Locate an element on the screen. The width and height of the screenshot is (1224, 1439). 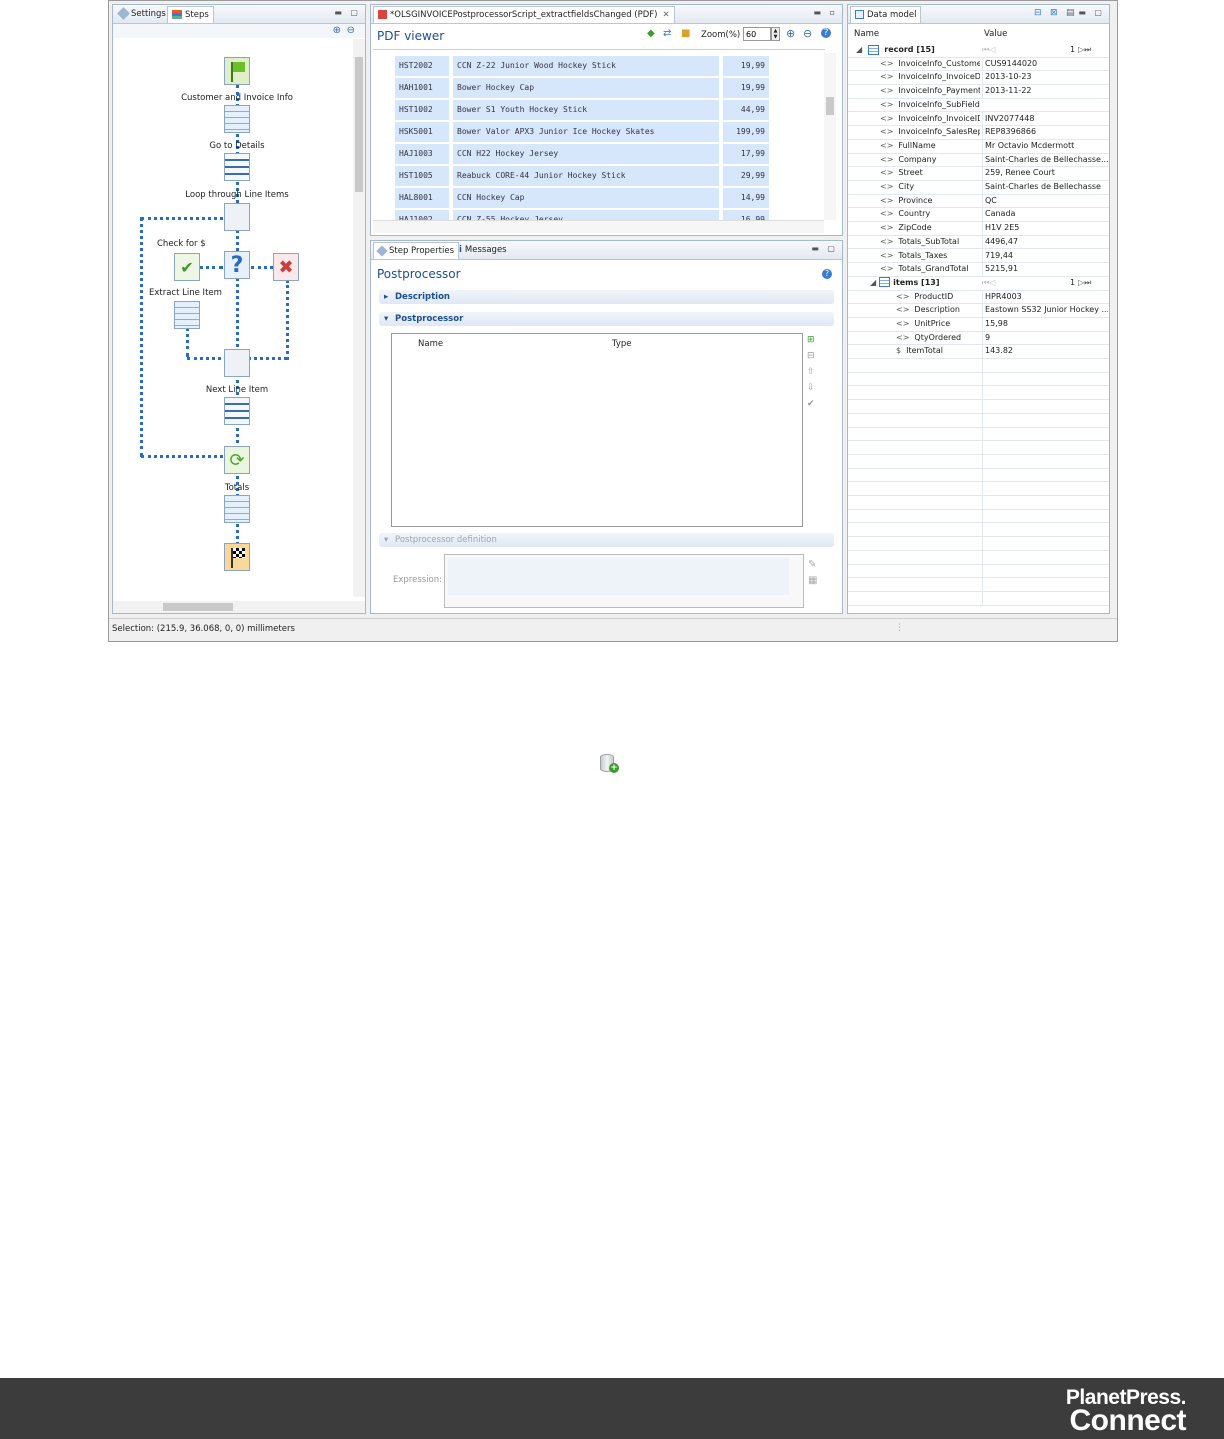
column-header-name: Name is located at coordinates (430, 344).